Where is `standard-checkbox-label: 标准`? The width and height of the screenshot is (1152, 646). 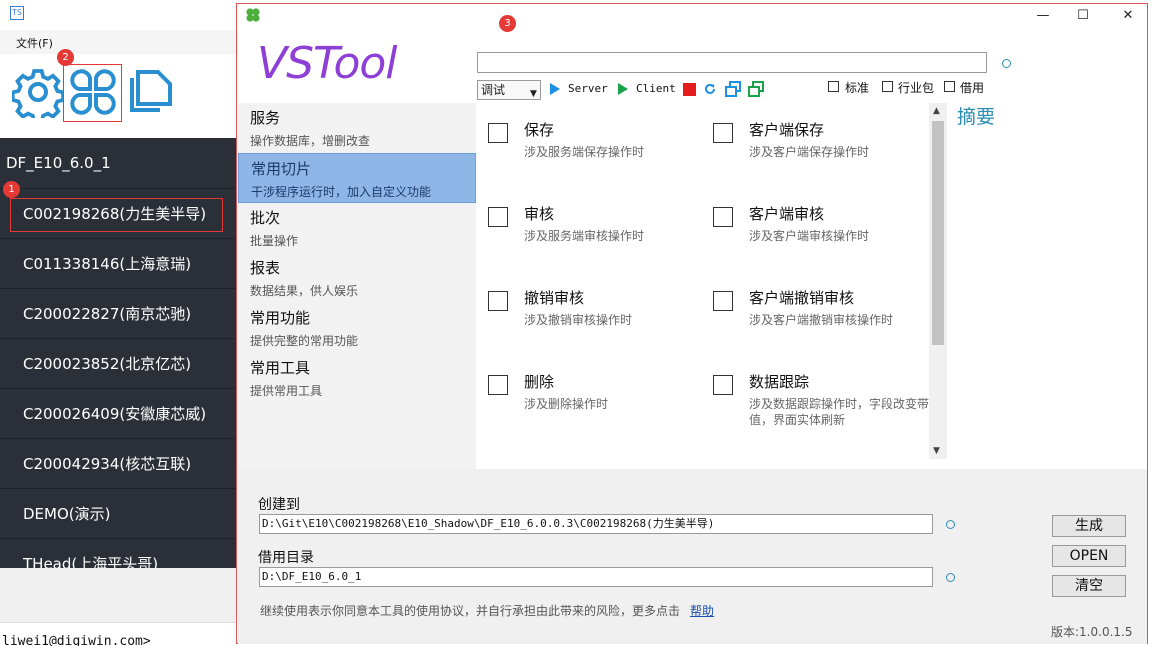
standard-checkbox-label: 标准 is located at coordinates (857, 88).